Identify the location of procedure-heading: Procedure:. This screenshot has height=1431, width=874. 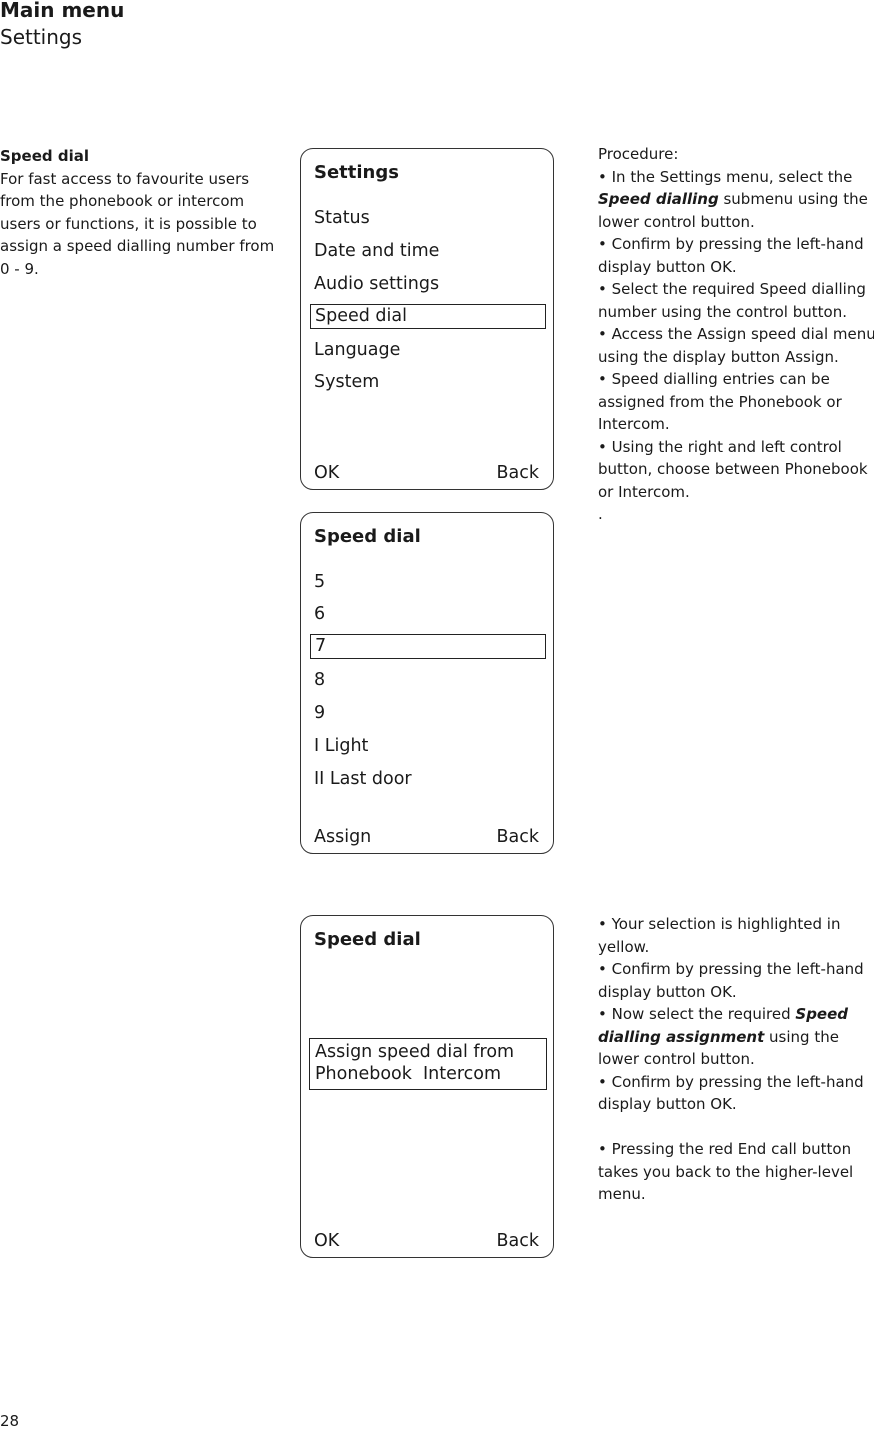
(638, 154).